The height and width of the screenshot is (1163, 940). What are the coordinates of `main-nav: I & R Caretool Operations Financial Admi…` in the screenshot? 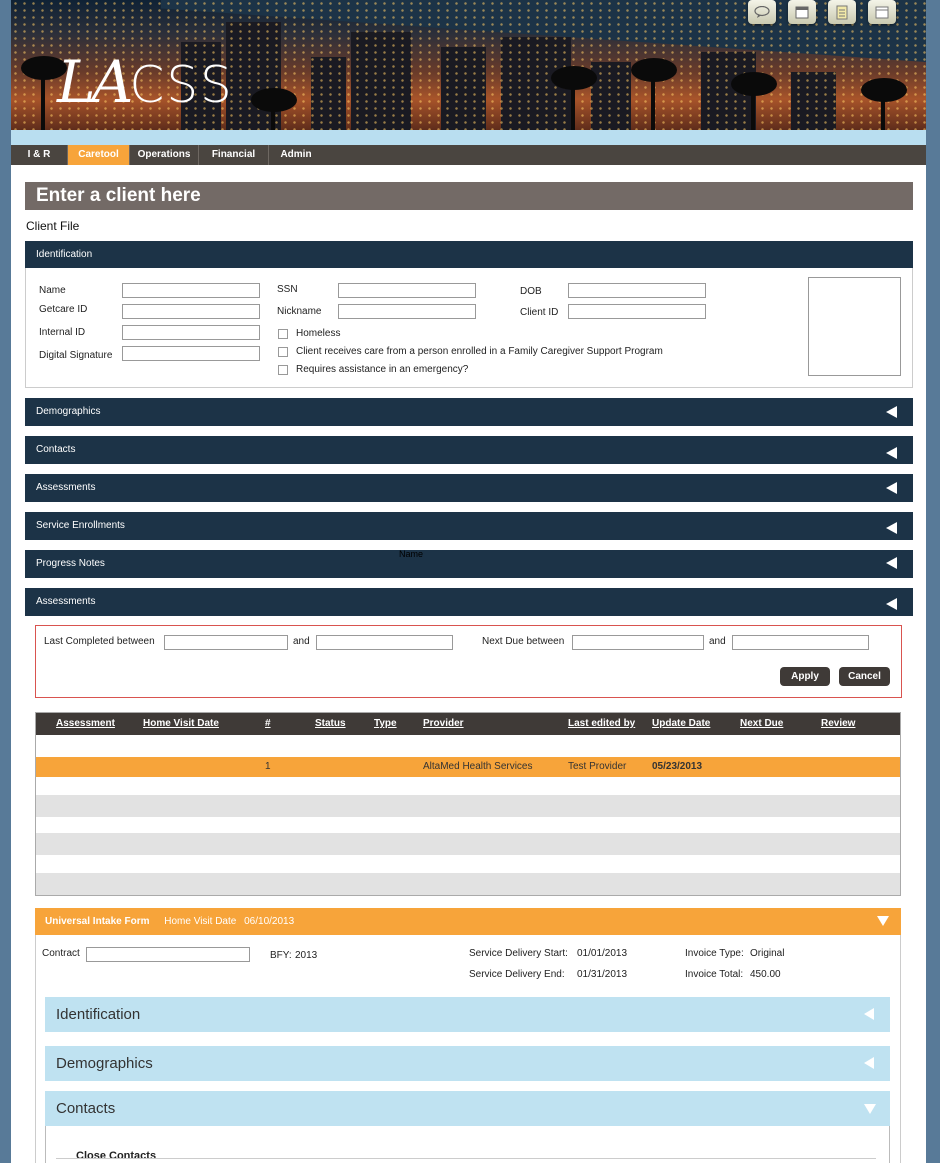 It's located at (468, 155).